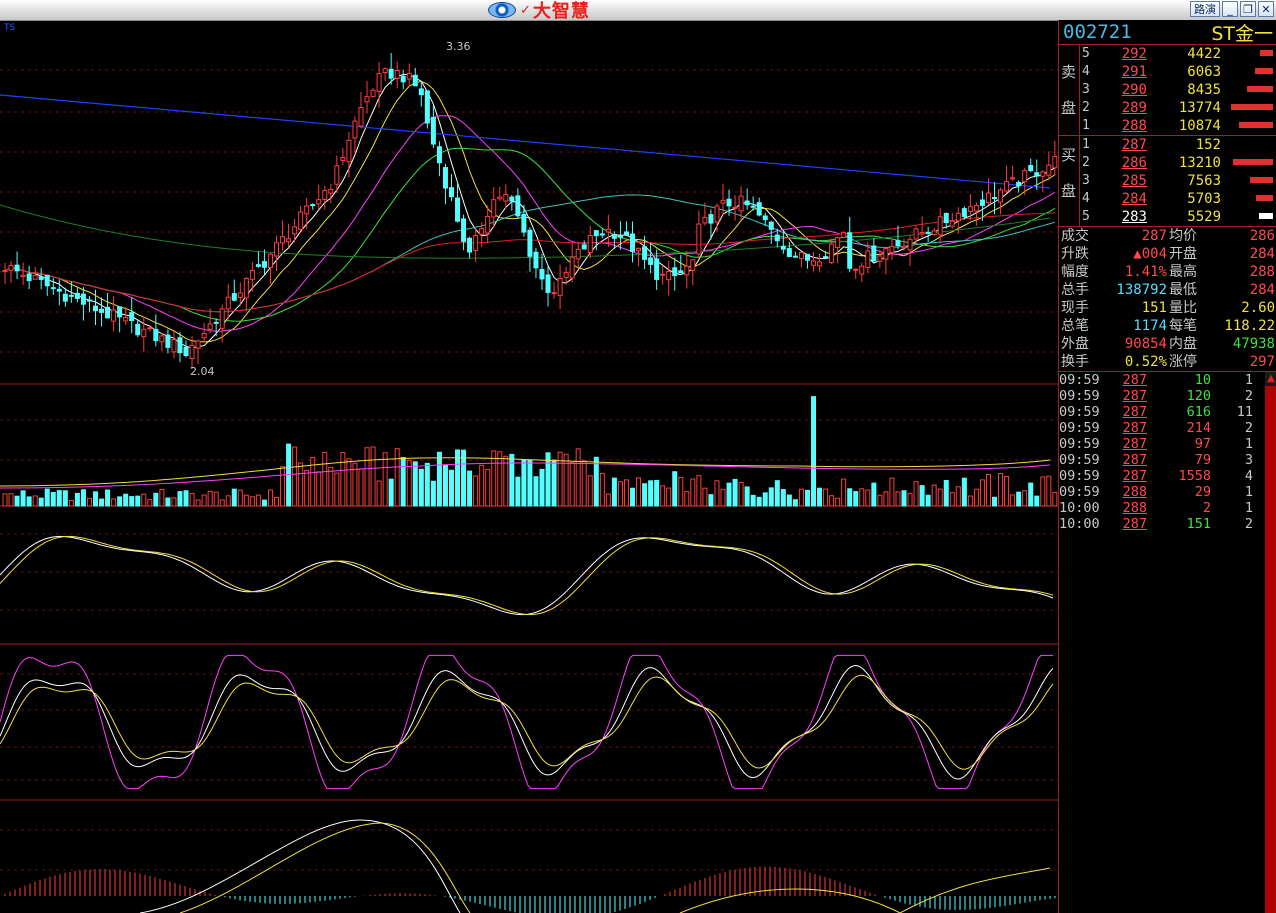 This screenshot has width=1276, height=913. Describe the element at coordinates (1134, 444) in the screenshot. I see `tick-price: 287` at that location.